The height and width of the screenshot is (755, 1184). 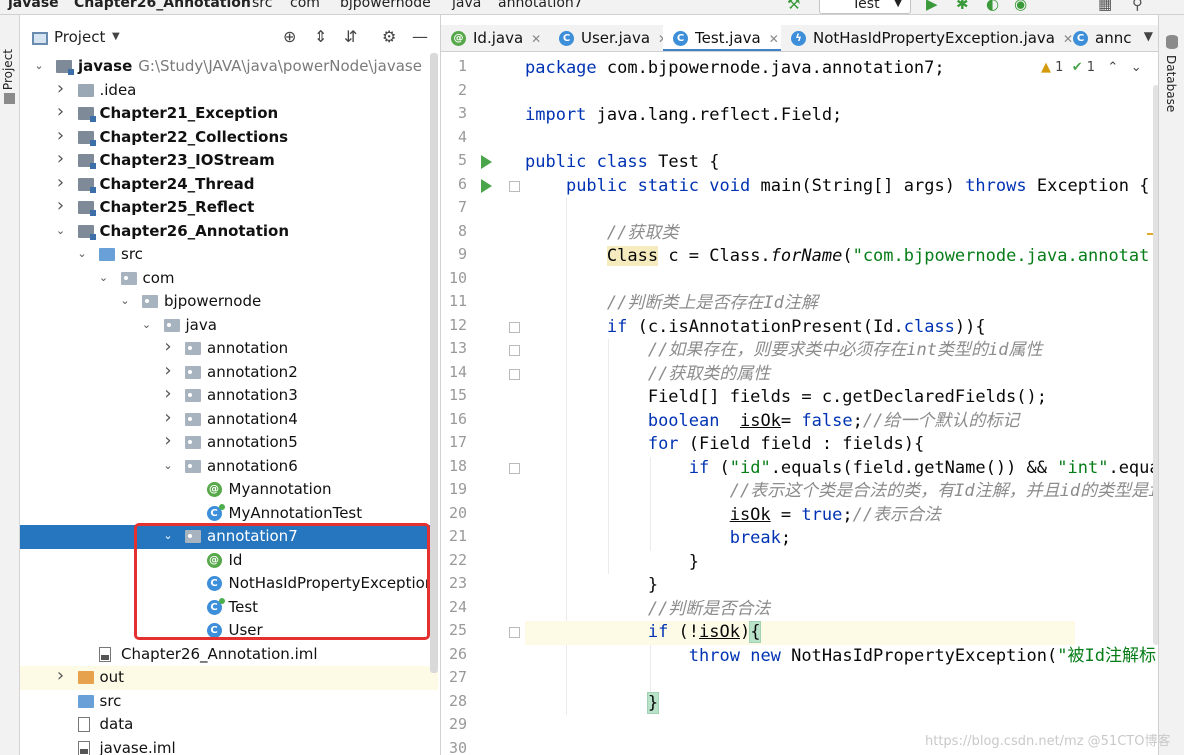 What do you see at coordinates (262, 5) in the screenshot?
I see `breadcrumb-item: src` at bounding box center [262, 5].